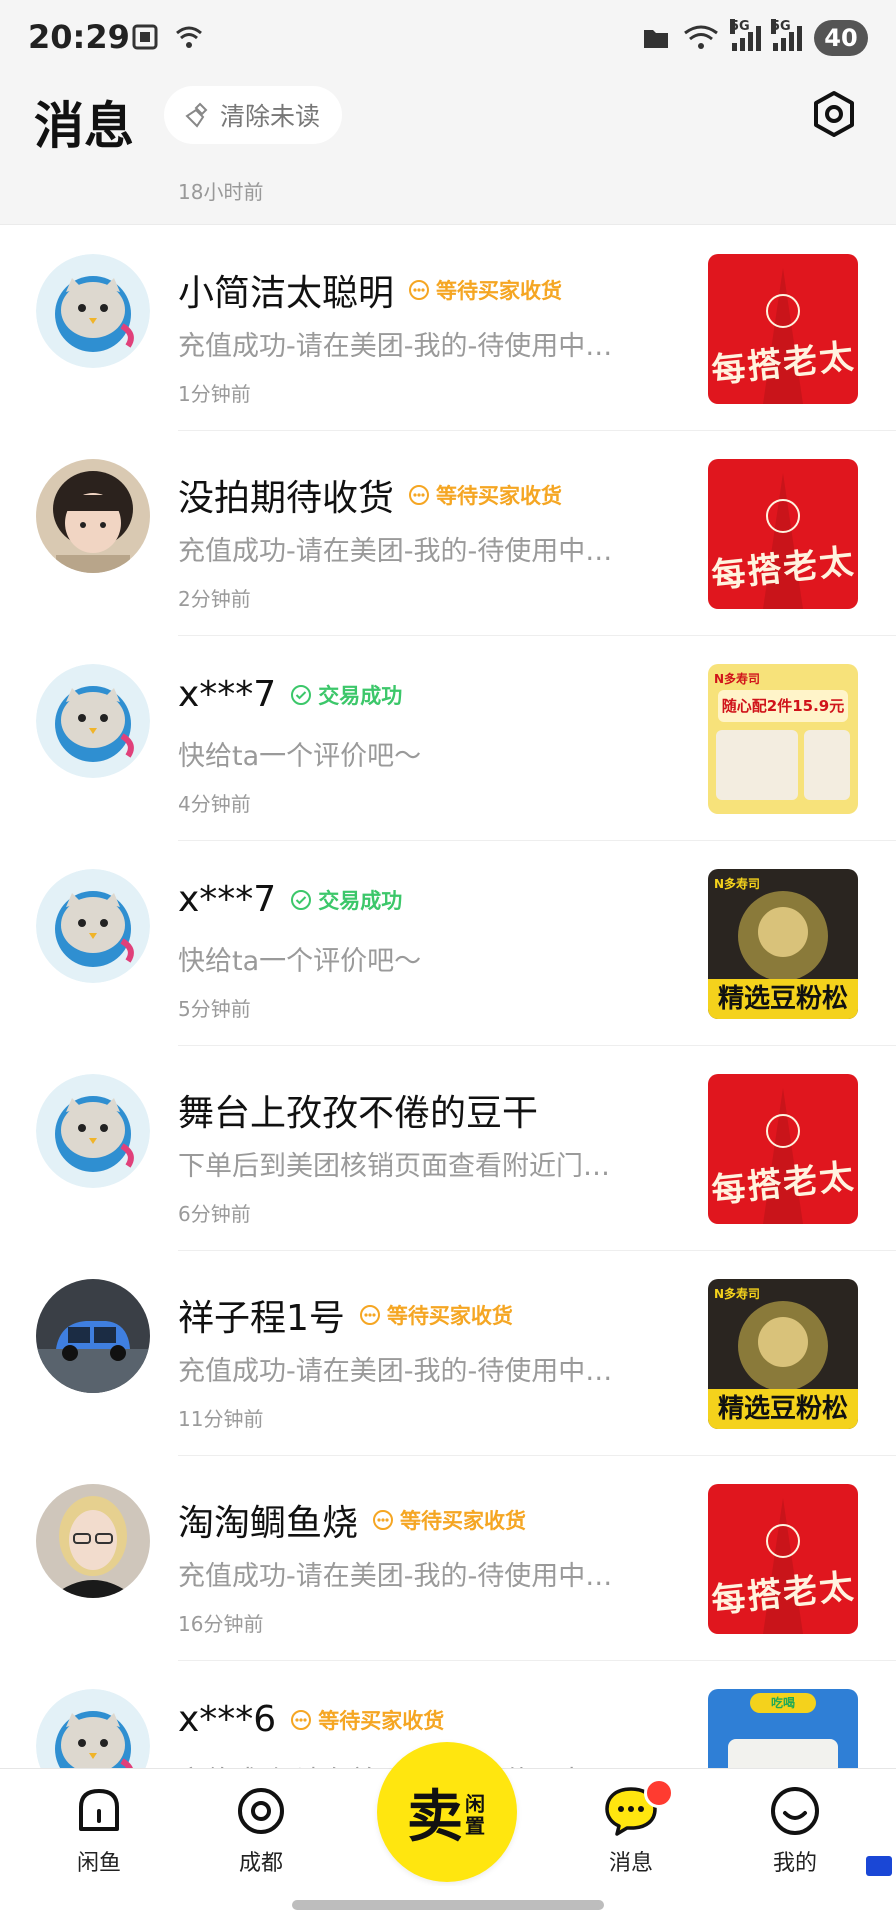 This screenshot has width=896, height=1920. I want to click on item-thumbnail: N多寿司 随心配2件15.9元, so click(783, 739).